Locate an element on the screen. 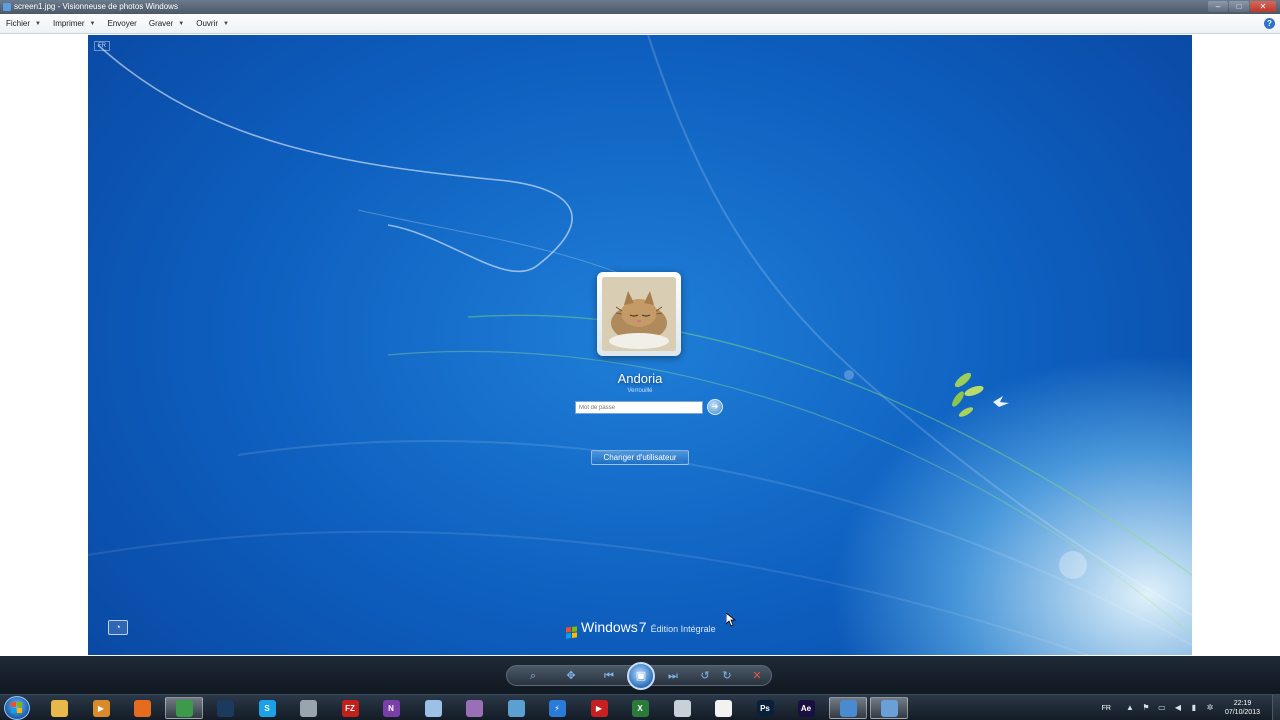 The height and width of the screenshot is (720, 1280). taskbar-app-after-effects: Ae is located at coordinates (806, 708).